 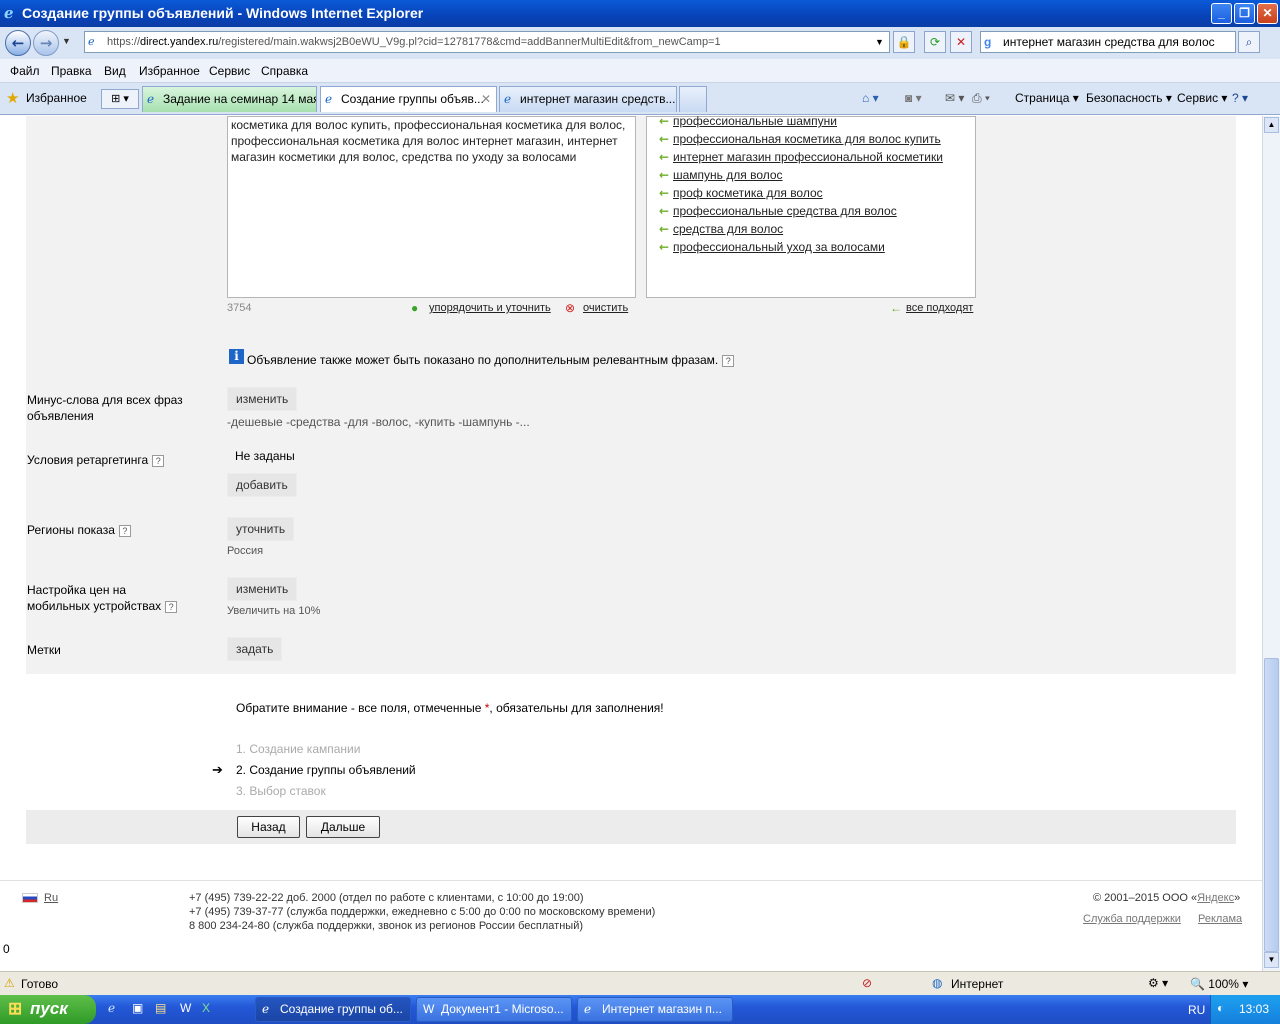 I want to click on next-button: Дальше, so click(x=343, y=827).